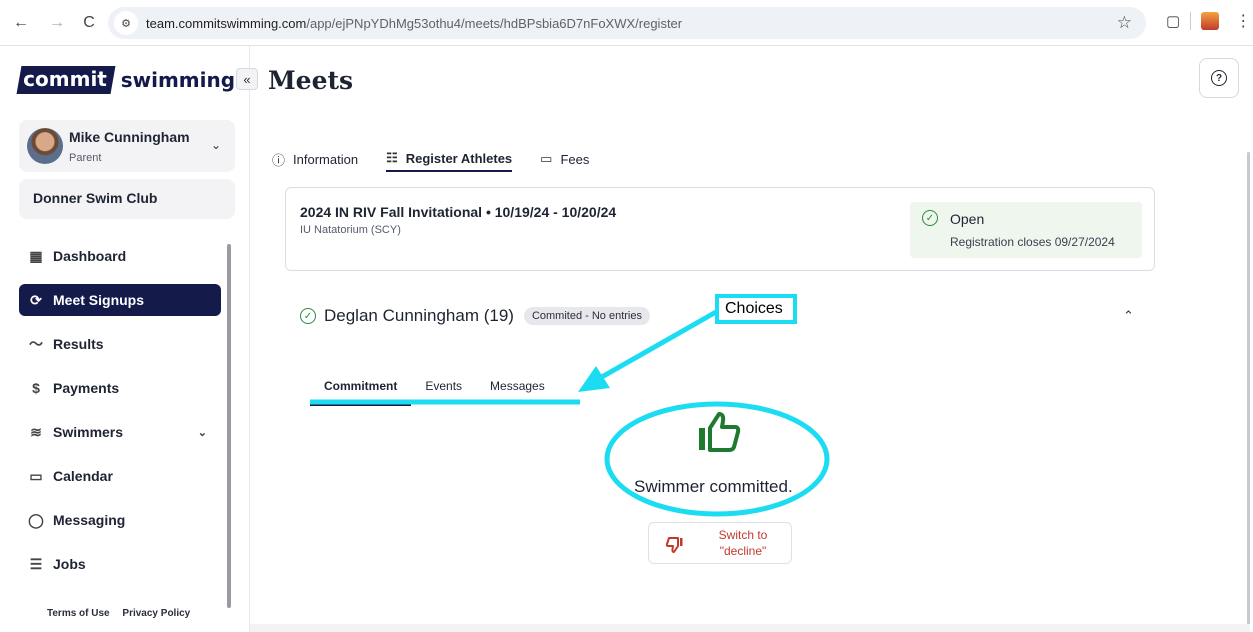 Image resolution: width=1253 pixels, height=632 pixels. I want to click on extension-area: ▢ ⋮, so click(1208, 21).